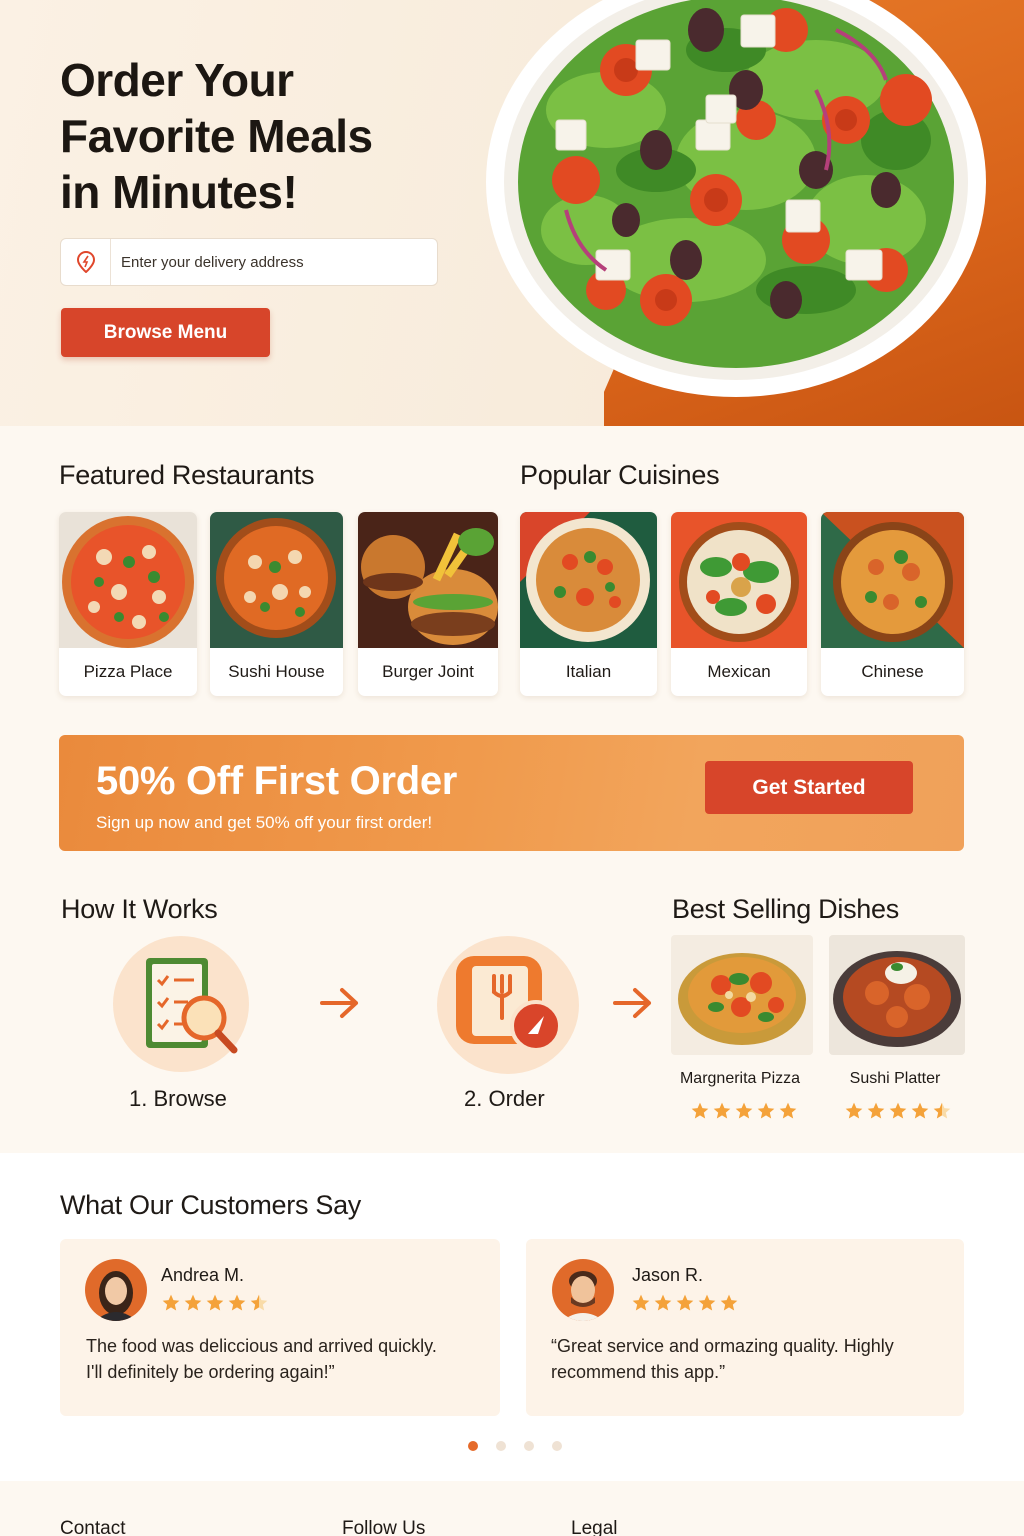 This screenshot has height=1536, width=1024. What do you see at coordinates (594, 1527) in the screenshot?
I see `footer-legal-link: Legal` at bounding box center [594, 1527].